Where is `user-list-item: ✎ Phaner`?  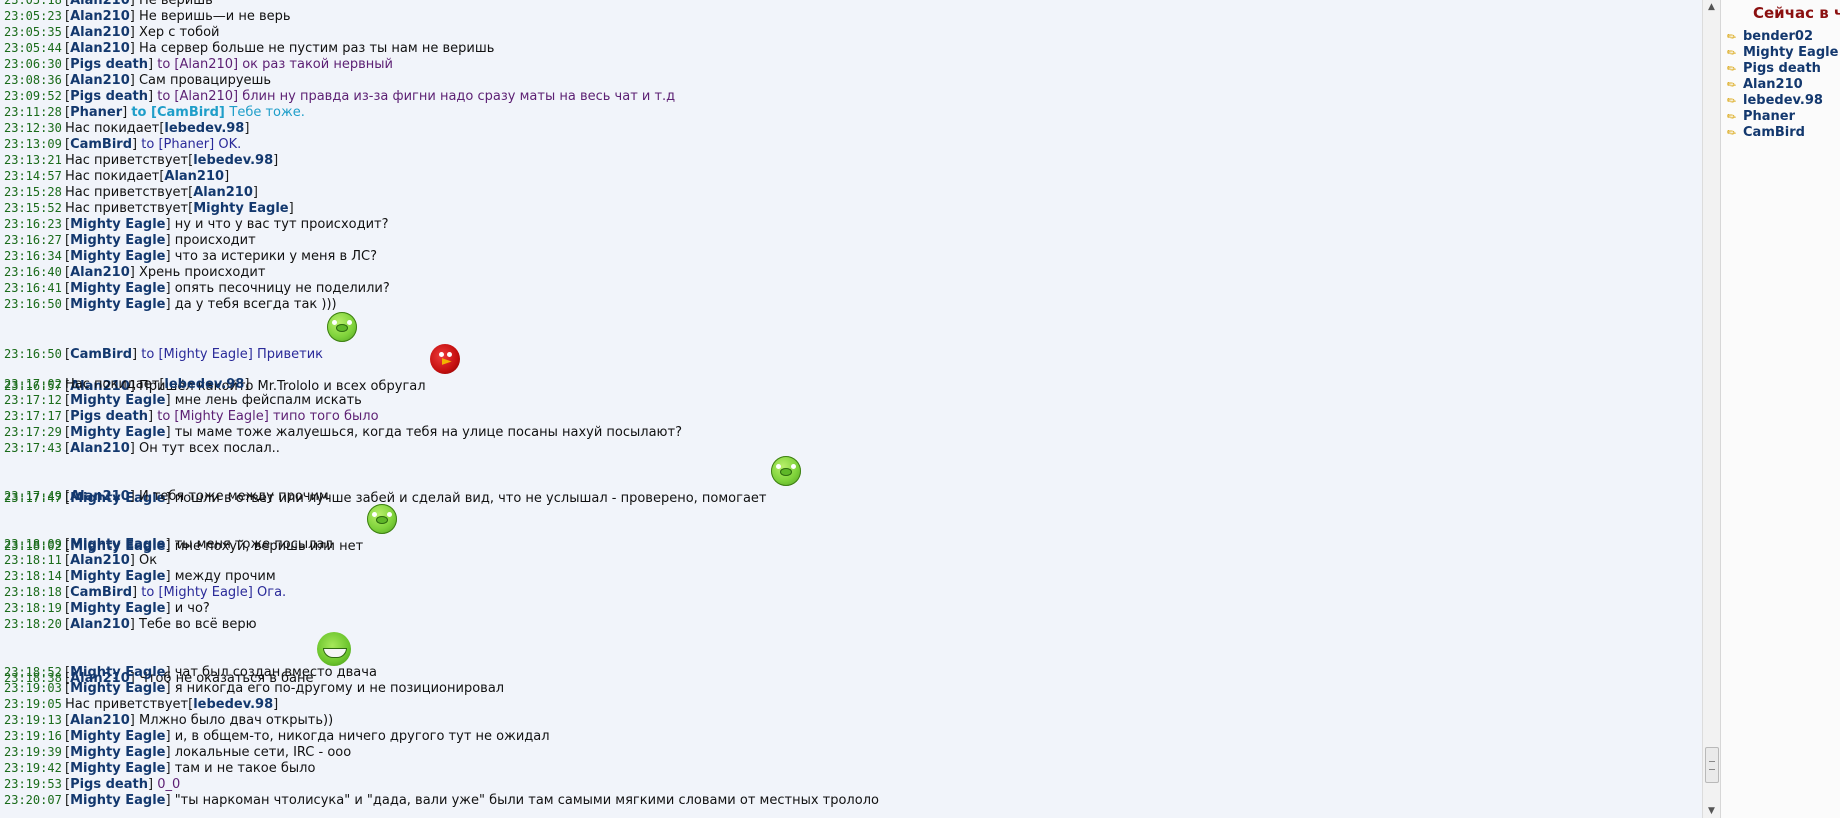 user-list-item: ✎ Phaner is located at coordinates (1781, 117).